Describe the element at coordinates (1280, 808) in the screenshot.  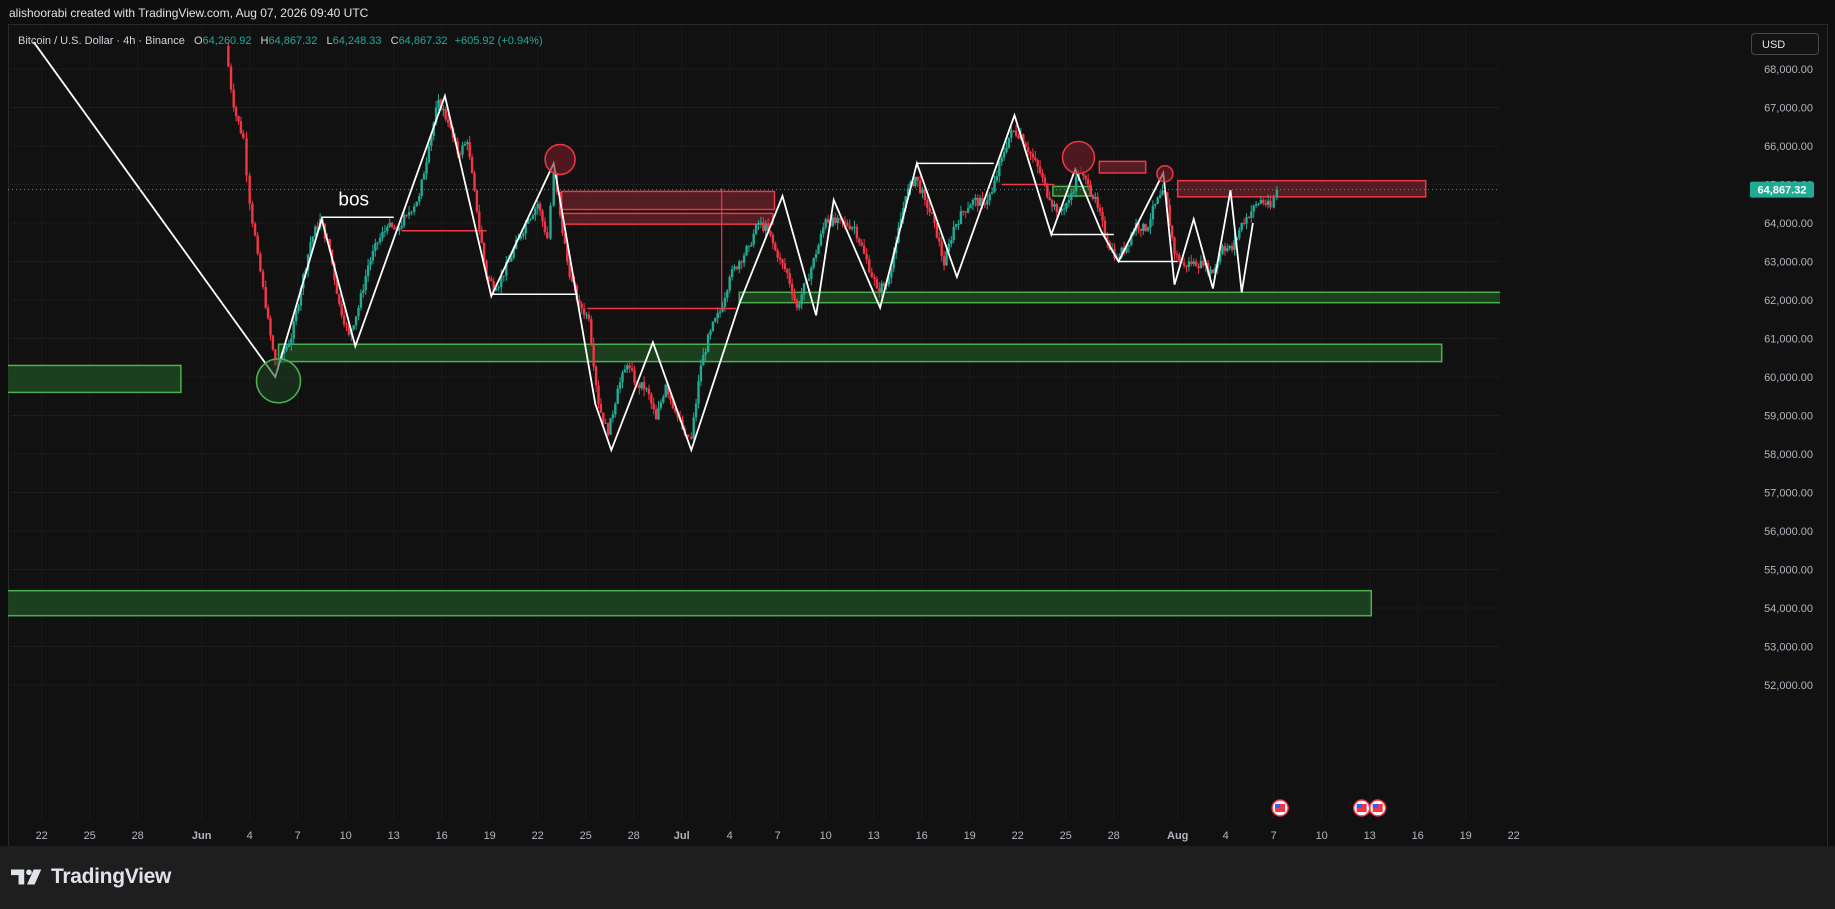
I see `us-flag-icon` at that location.